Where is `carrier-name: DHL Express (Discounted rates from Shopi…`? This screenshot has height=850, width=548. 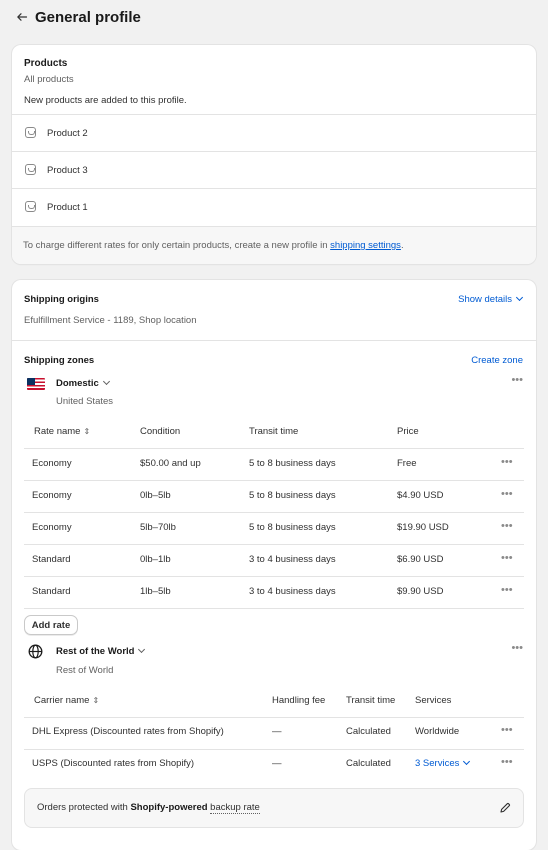 carrier-name: DHL Express (Discounted rates from Shopi… is located at coordinates (128, 731).